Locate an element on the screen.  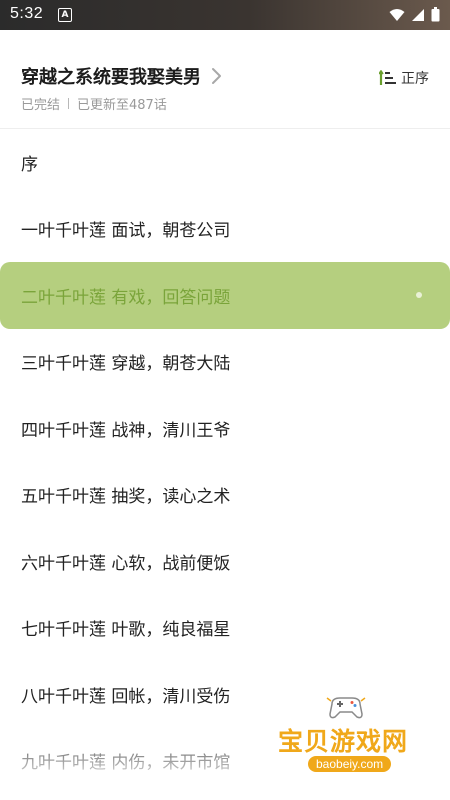
wifi-icon is located at coordinates (397, 14).